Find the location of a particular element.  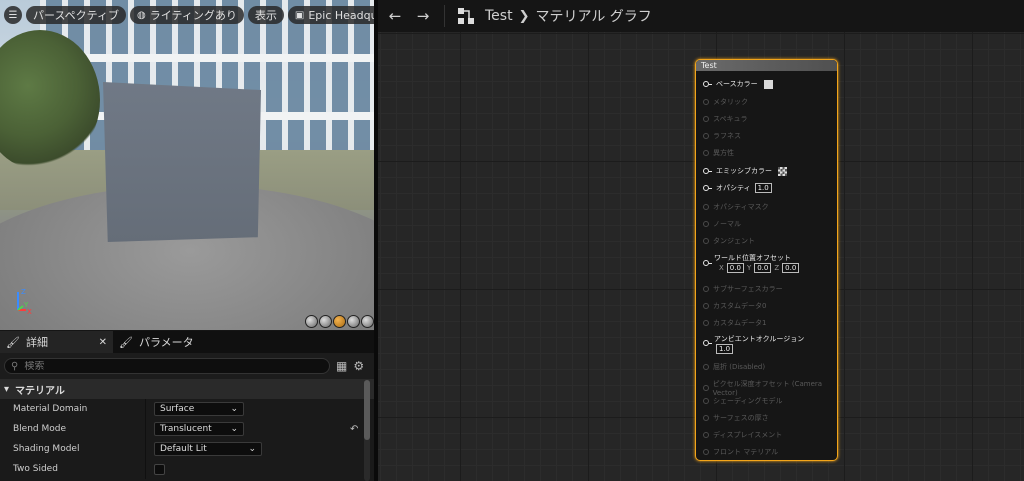

tab-parameters-label: パラメータ is located at coordinates (166, 342).